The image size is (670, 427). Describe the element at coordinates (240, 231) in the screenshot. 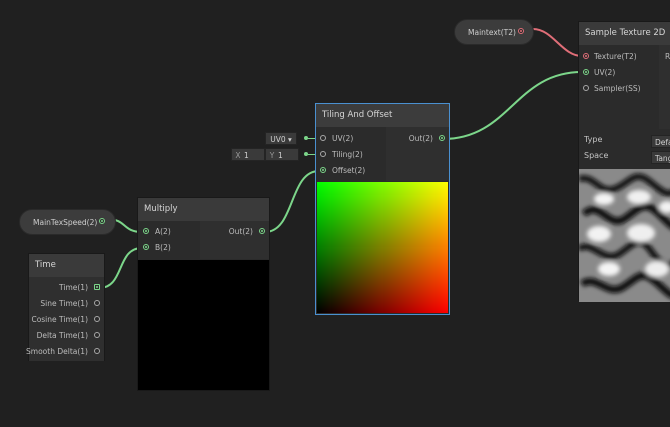

I see `multiply-out-label: Out(2)` at that location.